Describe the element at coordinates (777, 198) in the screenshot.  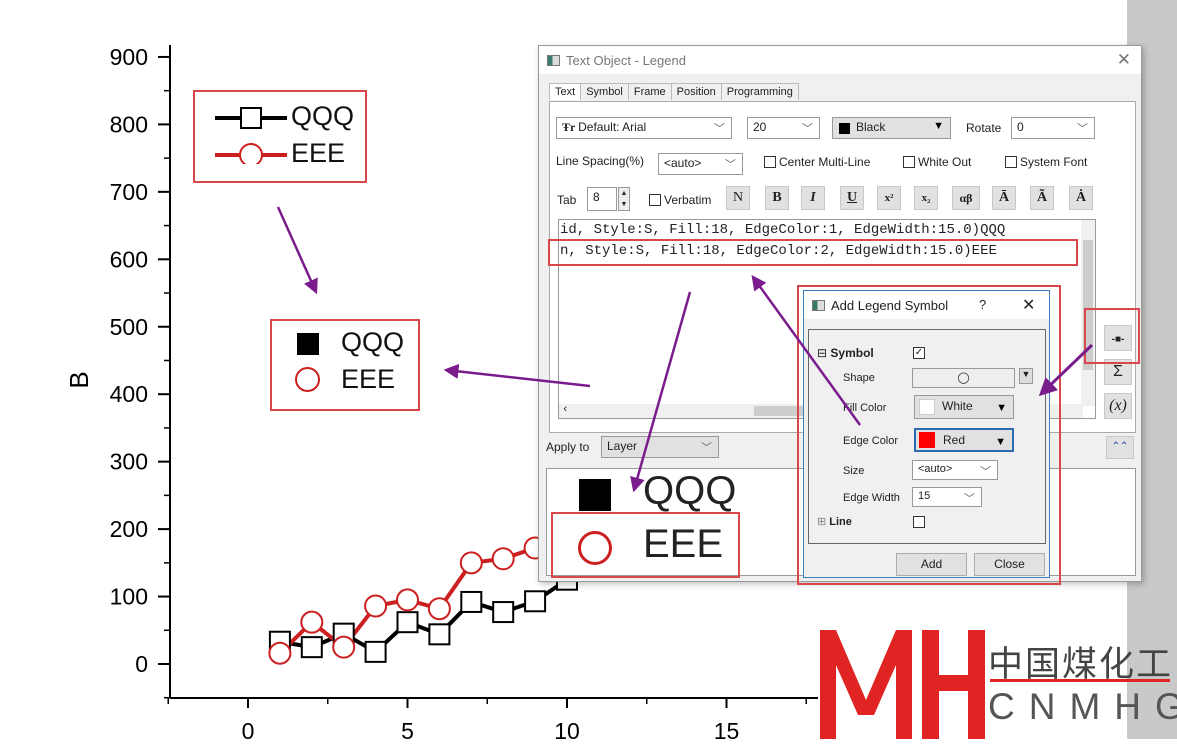
I see `bold-button: B` at that location.